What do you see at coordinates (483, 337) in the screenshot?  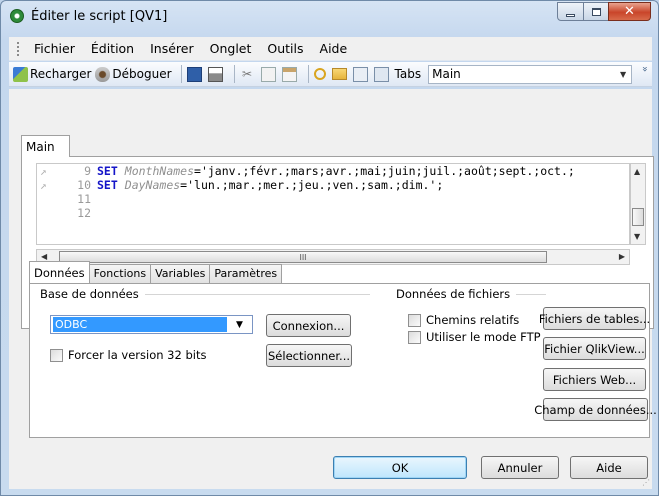 I see `ftp-mode-label: Utiliser le mode FTP` at bounding box center [483, 337].